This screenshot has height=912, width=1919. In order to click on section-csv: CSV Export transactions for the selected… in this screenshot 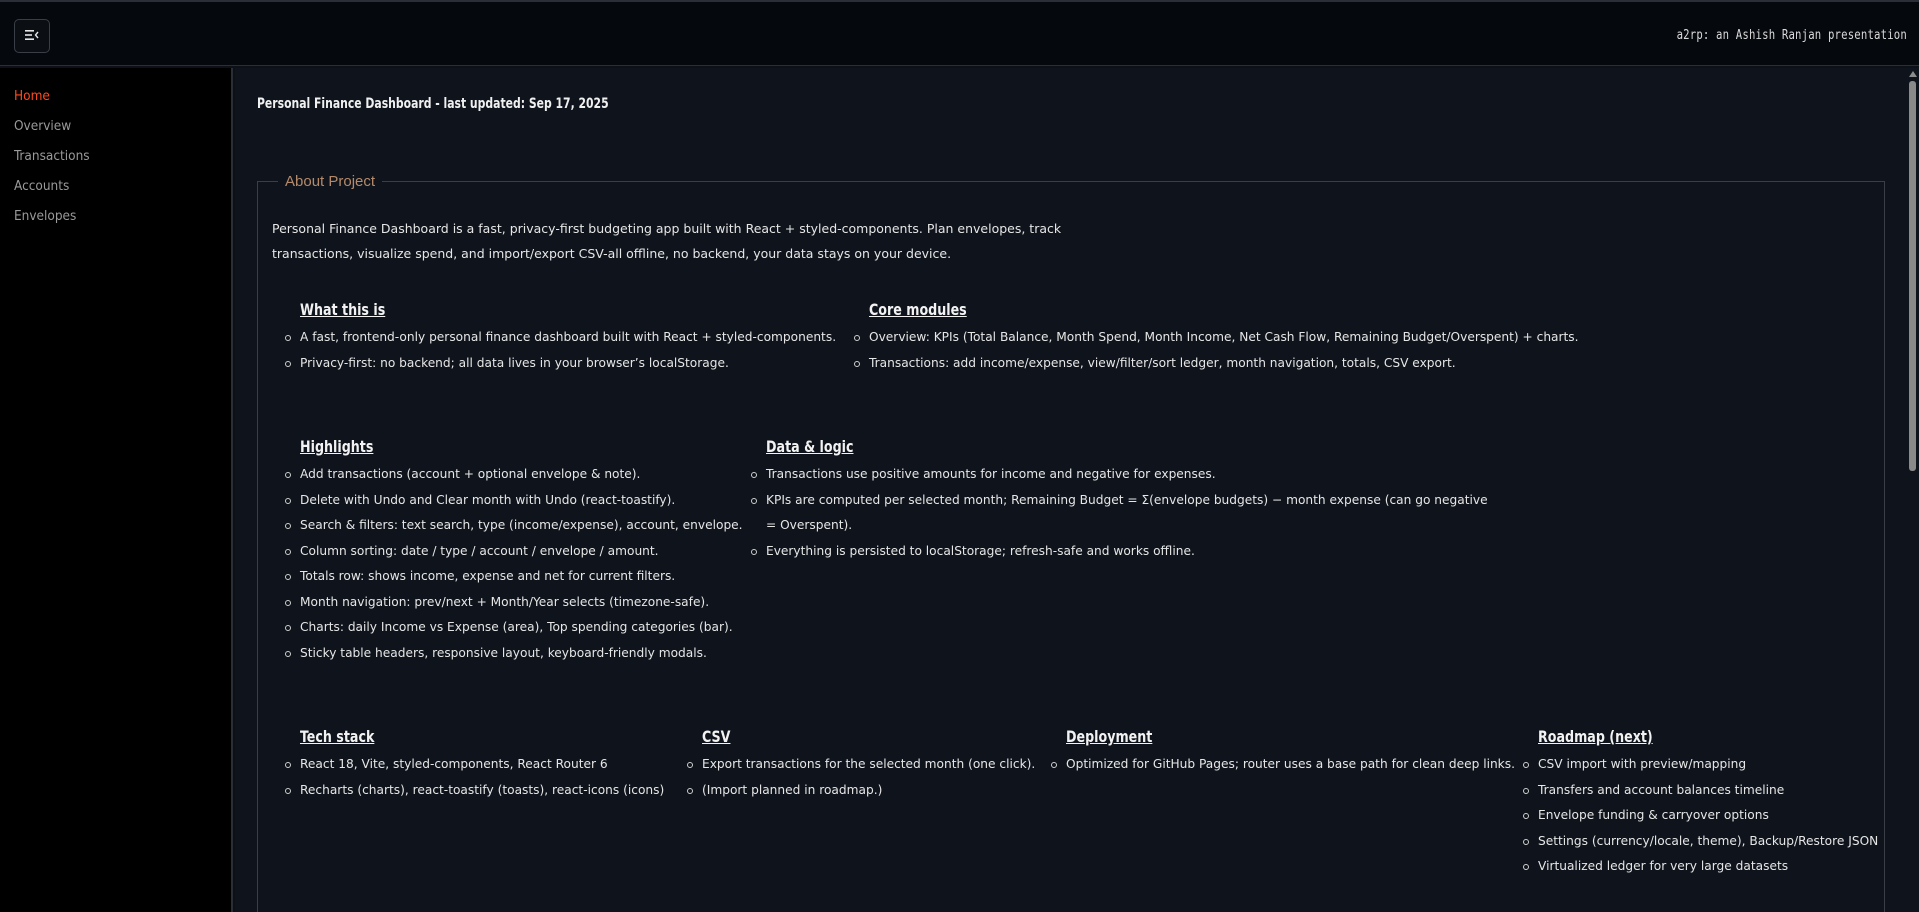, I will do `click(860, 765)`.